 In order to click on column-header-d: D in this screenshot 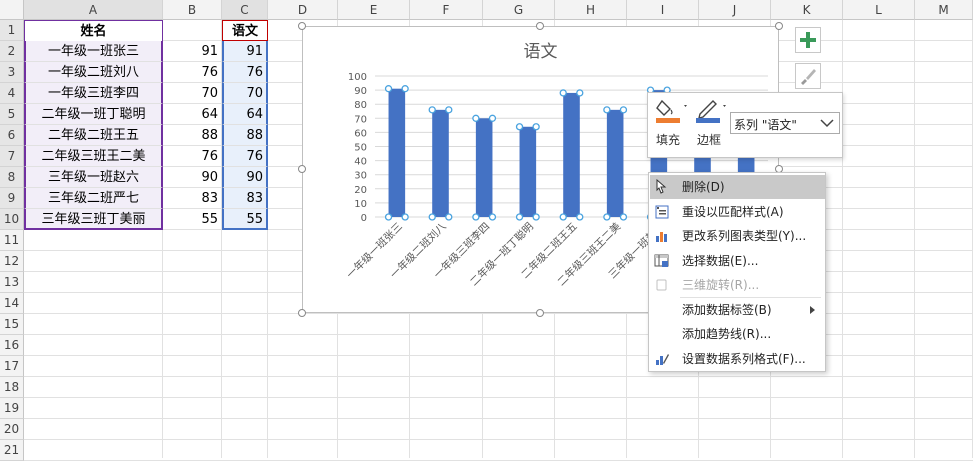, I will do `click(303, 10)`.